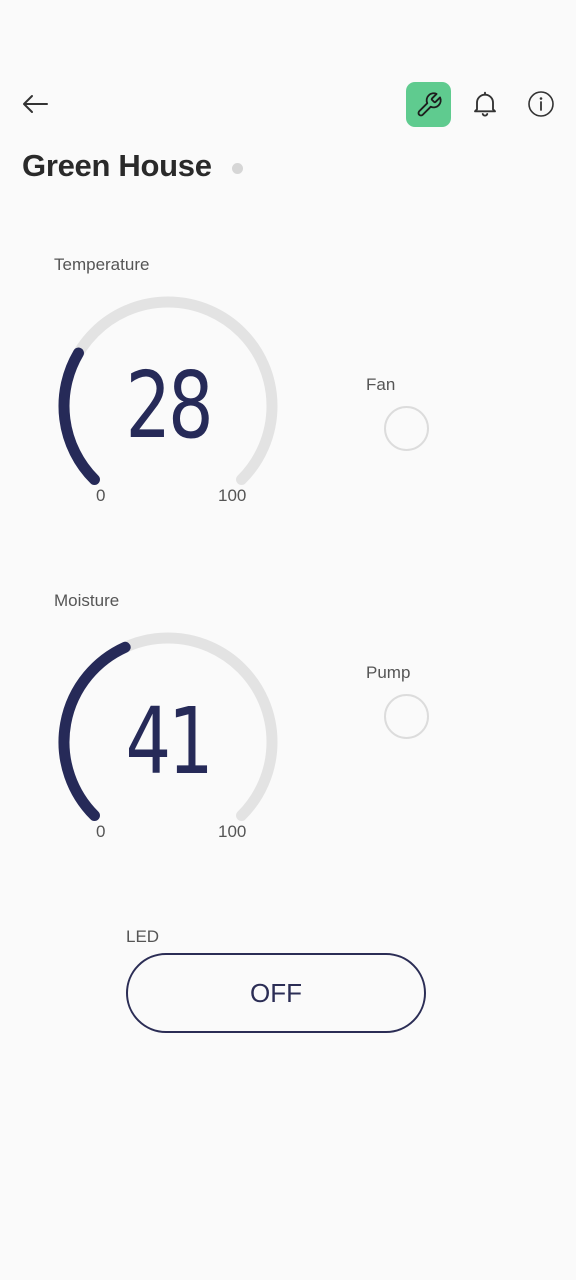  I want to click on temperature-label: Temperature, so click(102, 264).